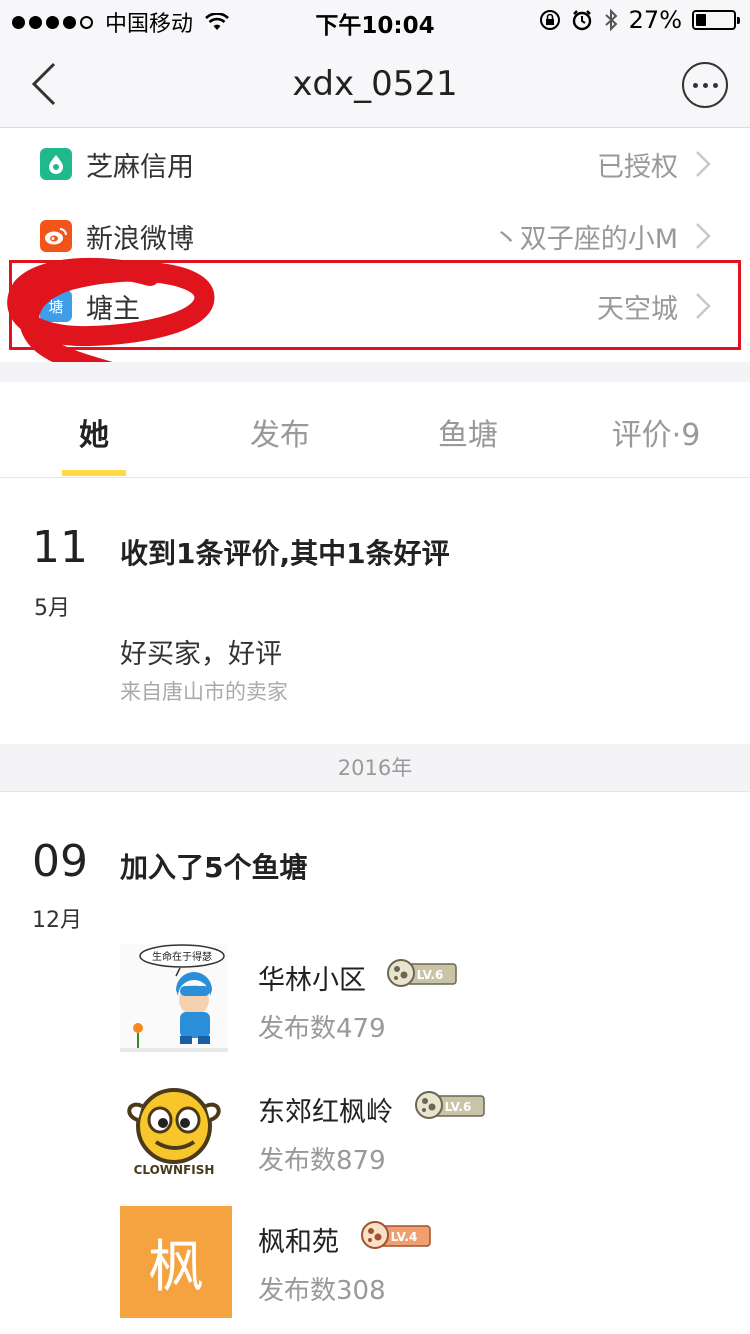 Image resolution: width=750 pixels, height=1334 pixels. What do you see at coordinates (375, 430) in the screenshot?
I see `profile-tabs: 她 发布 鱼塘 评价·9` at bounding box center [375, 430].